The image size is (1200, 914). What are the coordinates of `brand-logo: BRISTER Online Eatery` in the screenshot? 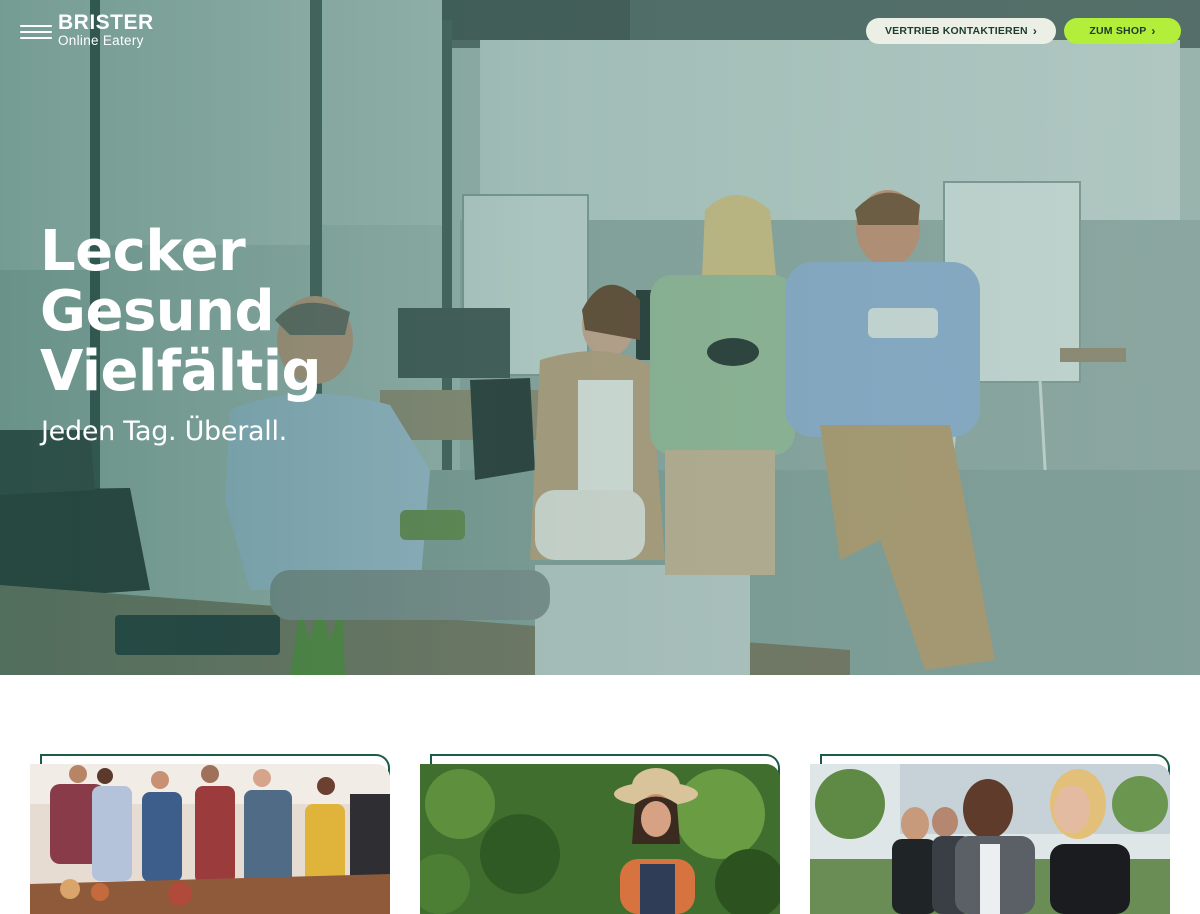 It's located at (106, 30).